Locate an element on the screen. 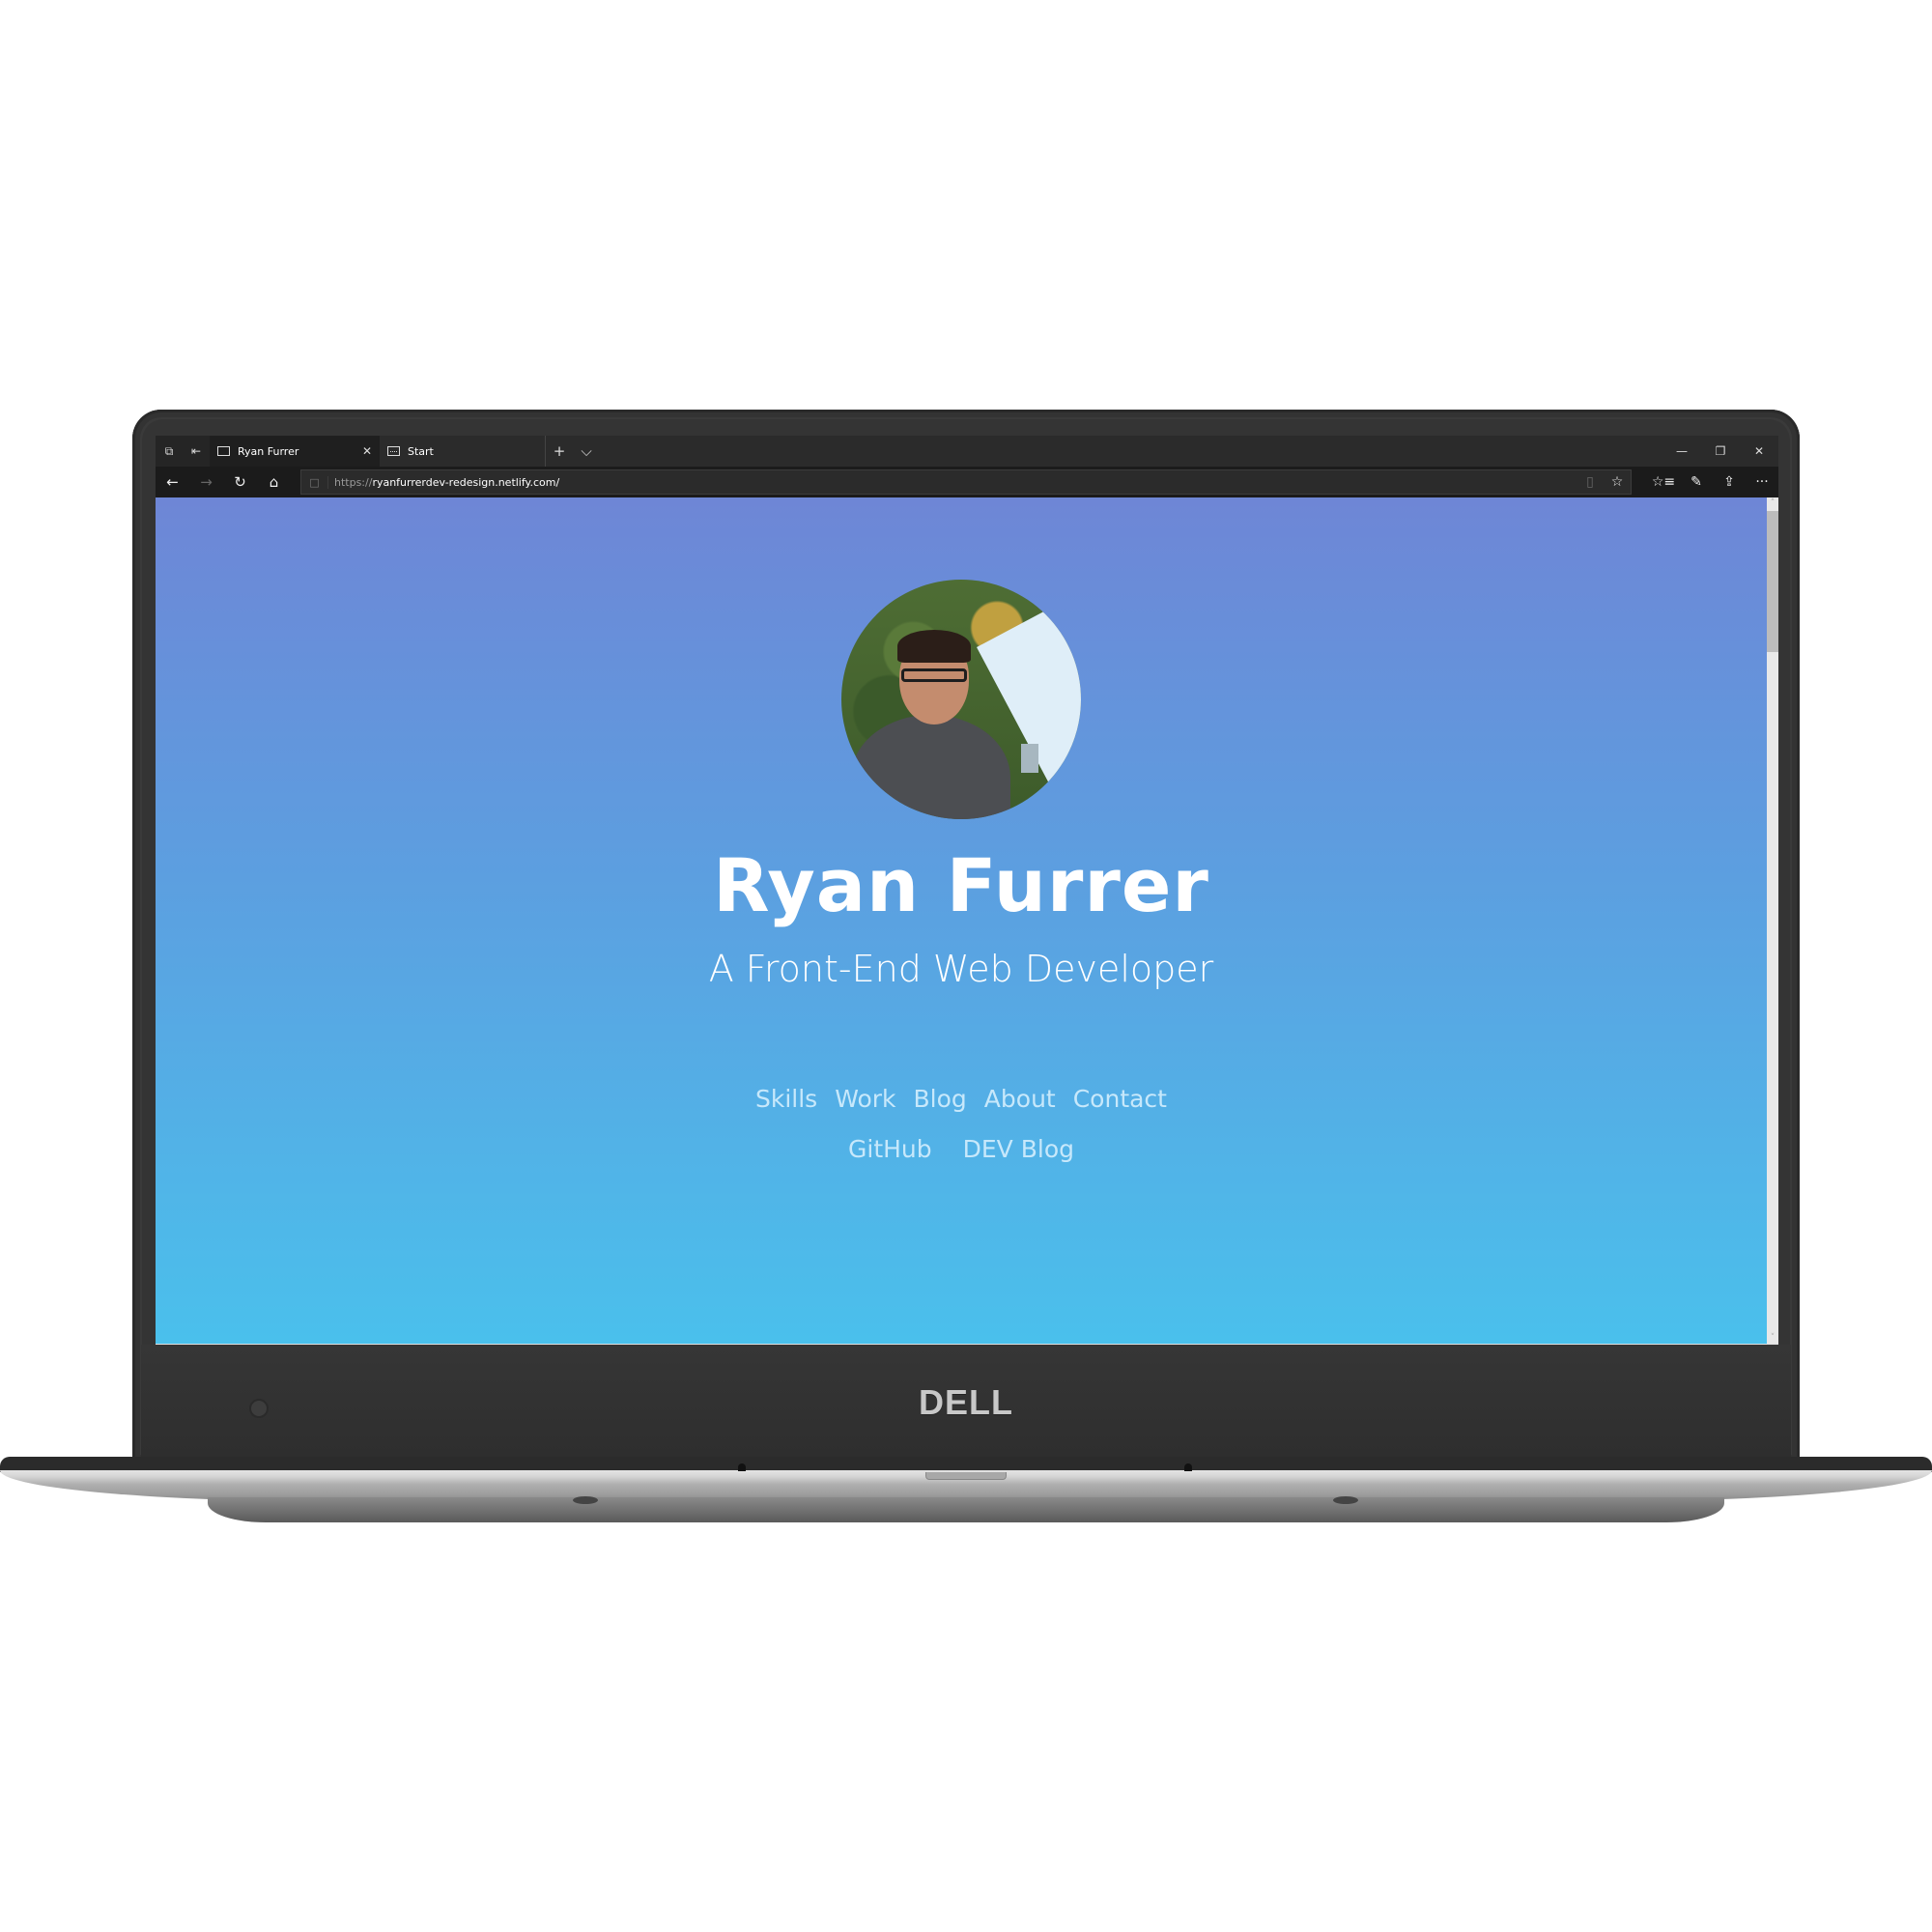 The height and width of the screenshot is (1932, 1932). forward-button: → is located at coordinates (206, 482).